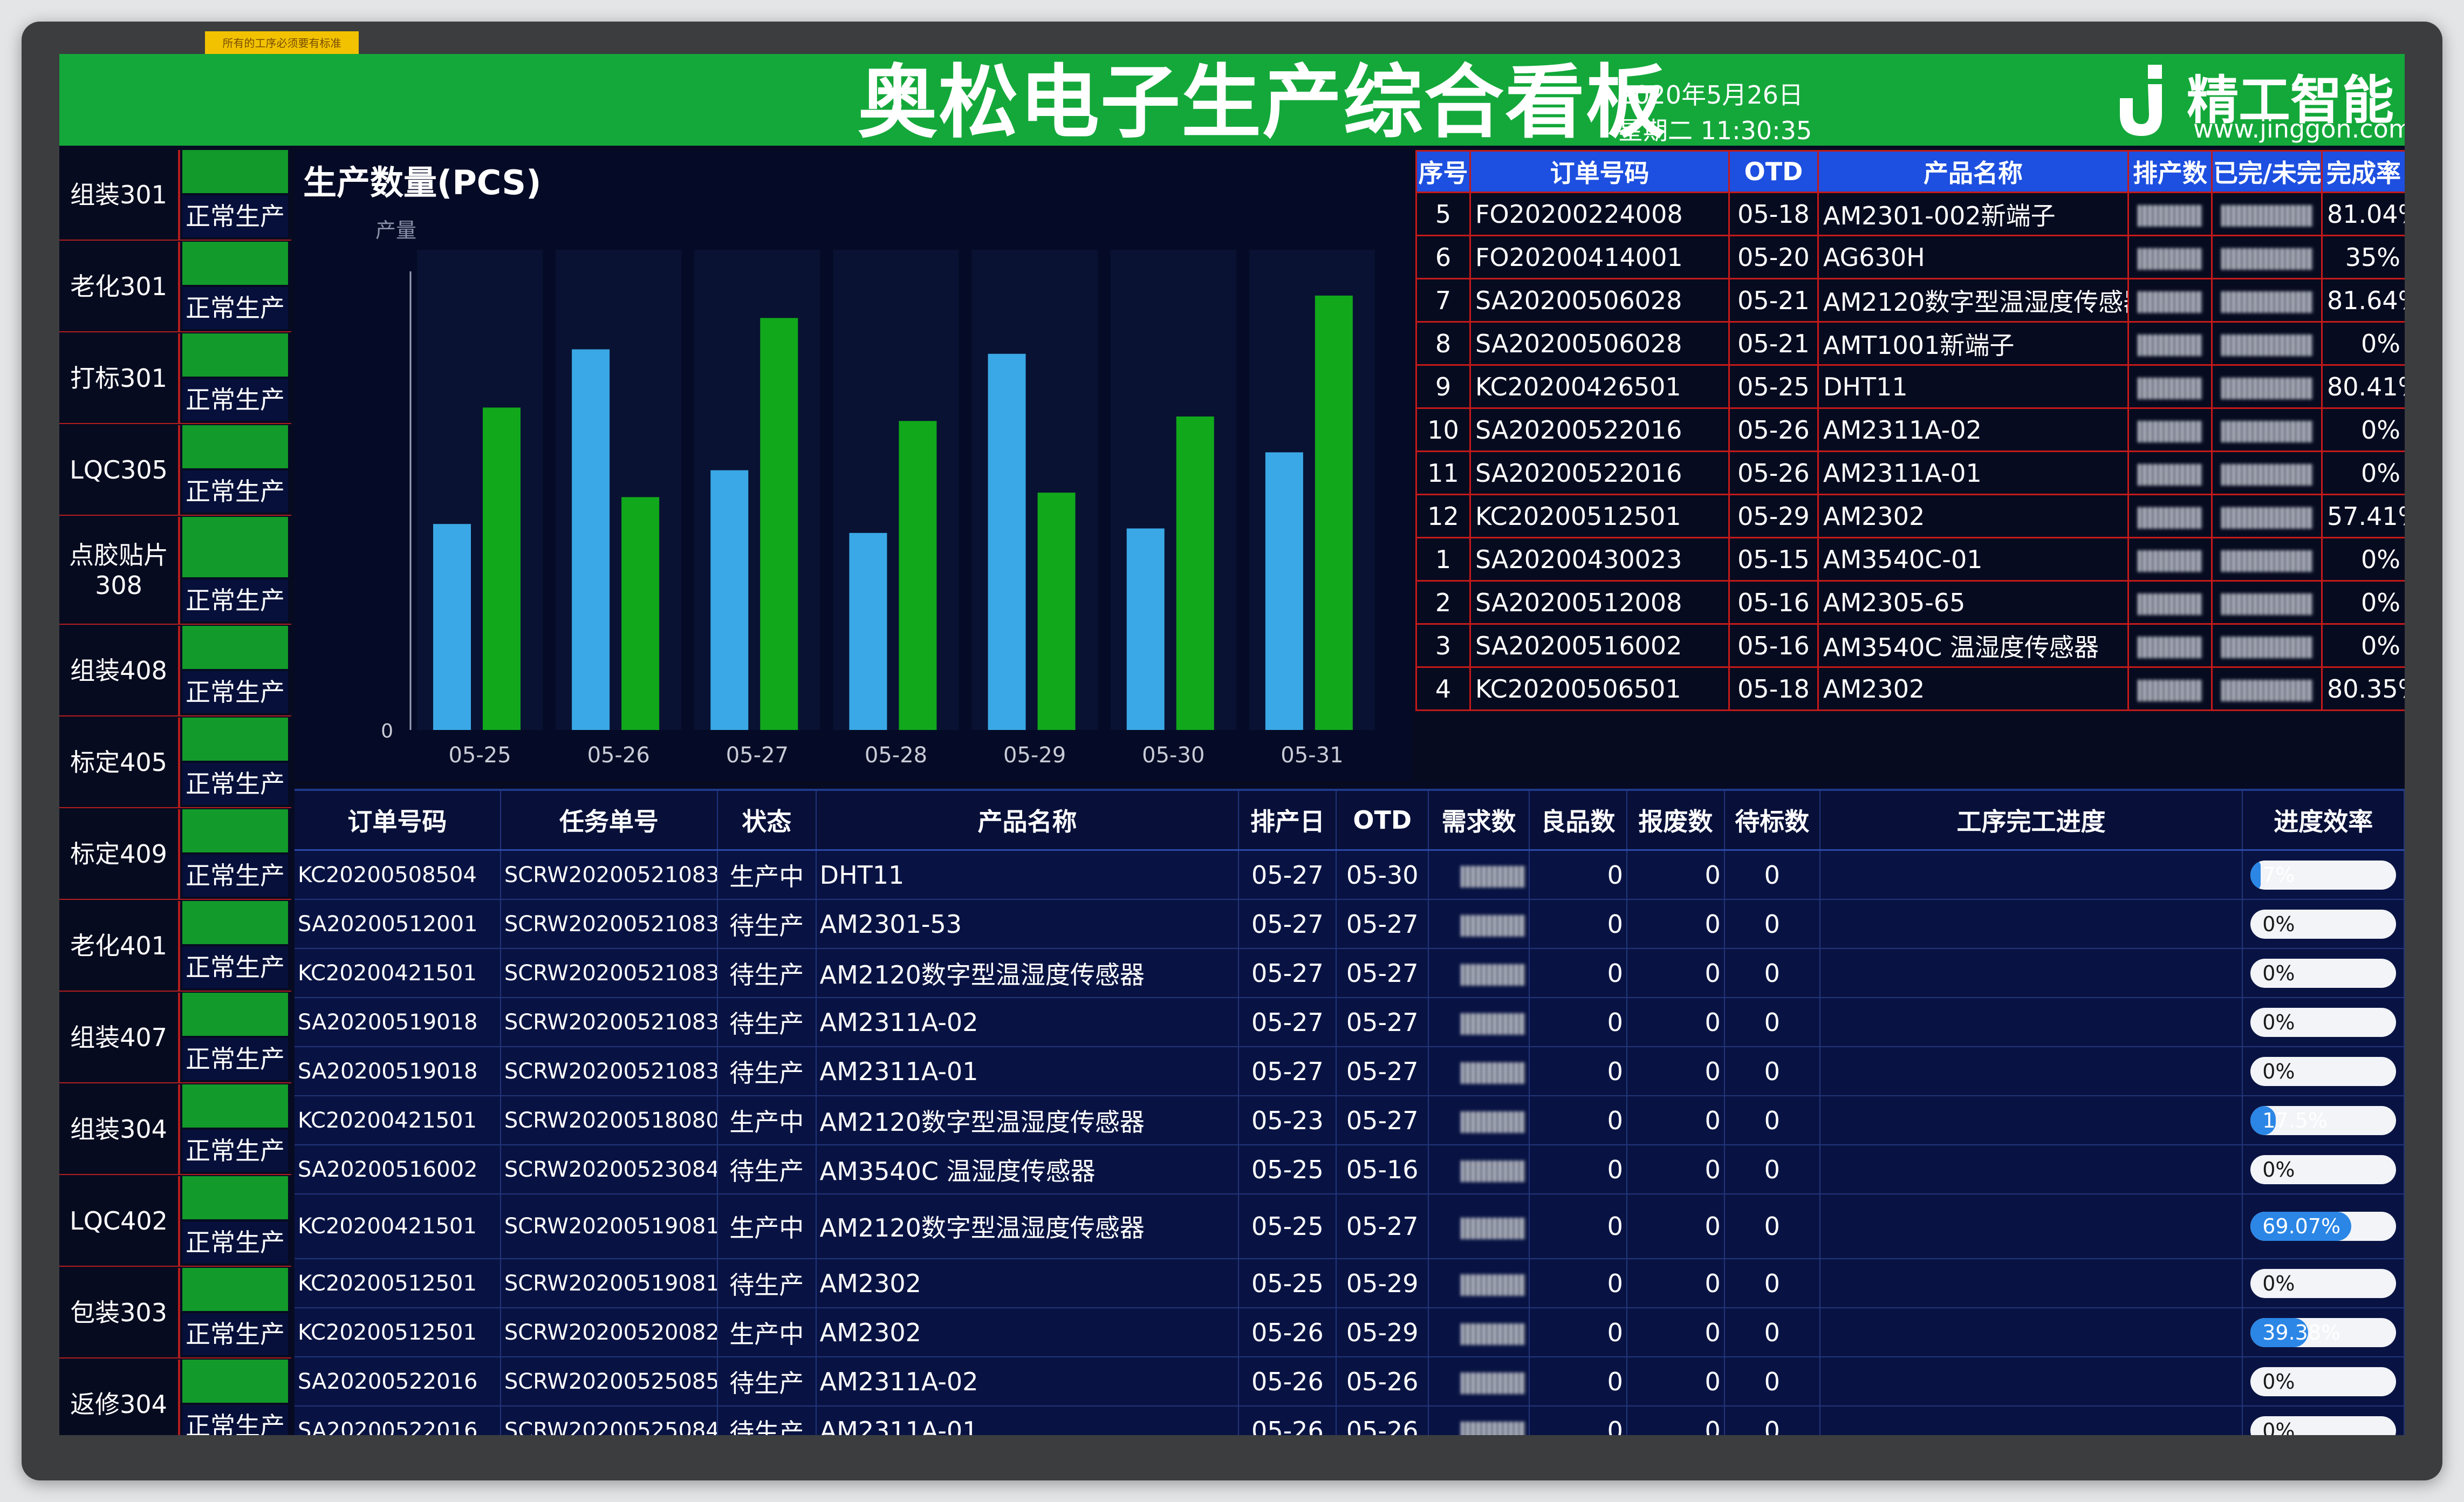 The width and height of the screenshot is (2464, 1502). What do you see at coordinates (2363, 646) in the screenshot?
I see `order-completion-rate: 0%` at bounding box center [2363, 646].